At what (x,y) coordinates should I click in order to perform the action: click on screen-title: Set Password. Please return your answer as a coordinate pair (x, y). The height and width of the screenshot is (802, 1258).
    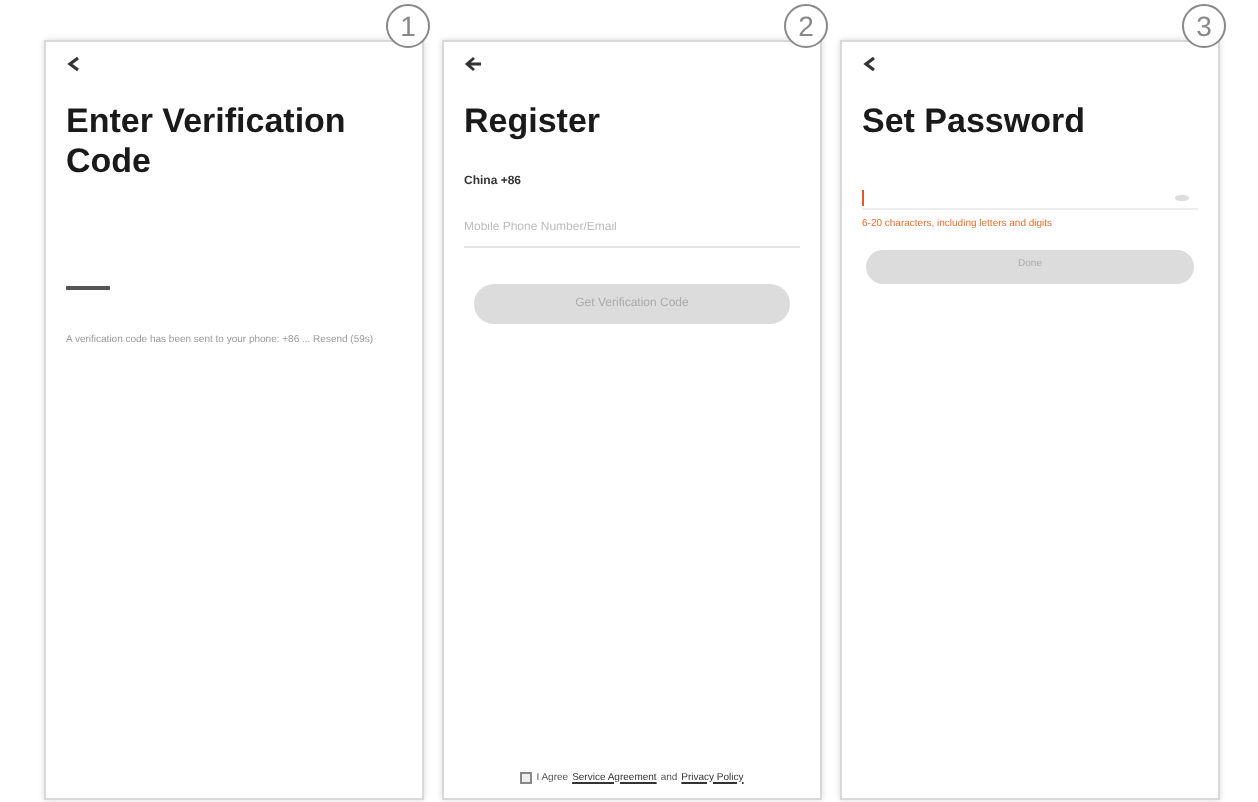
    Looking at the image, I should click on (974, 122).